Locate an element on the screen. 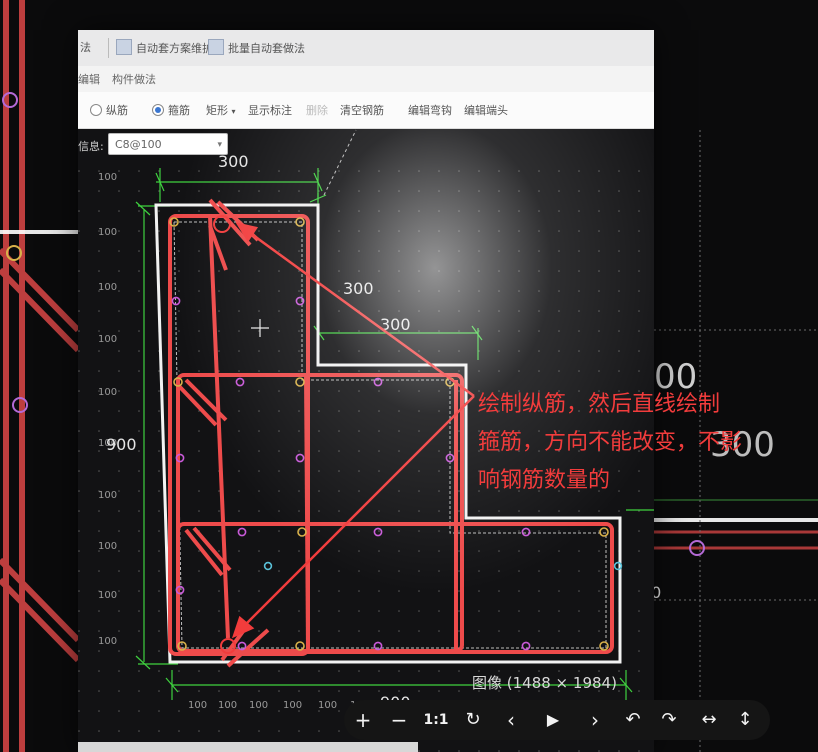 This screenshot has height=752, width=818. next-button: › is located at coordinates (595, 720).